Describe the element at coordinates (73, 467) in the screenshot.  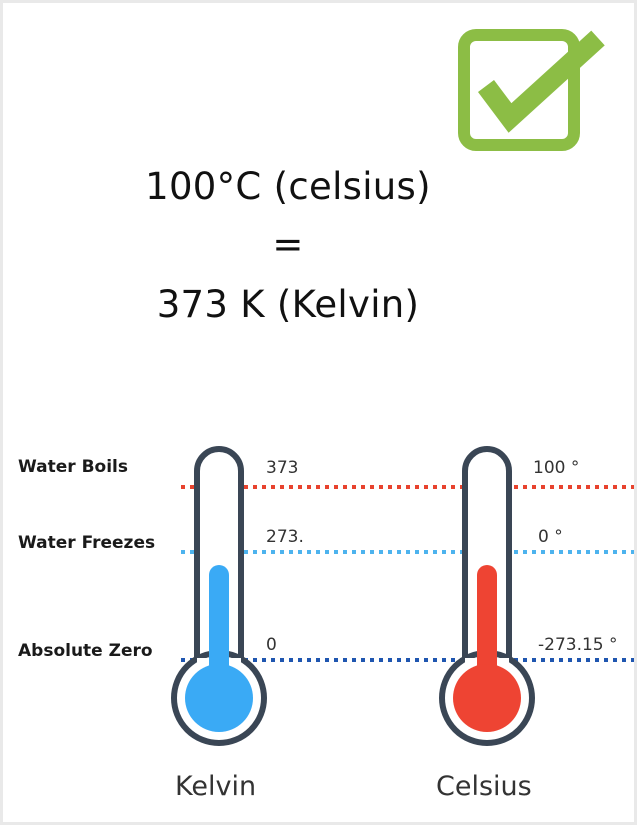
I see `level-label-water-boils: Water Boils` at that location.